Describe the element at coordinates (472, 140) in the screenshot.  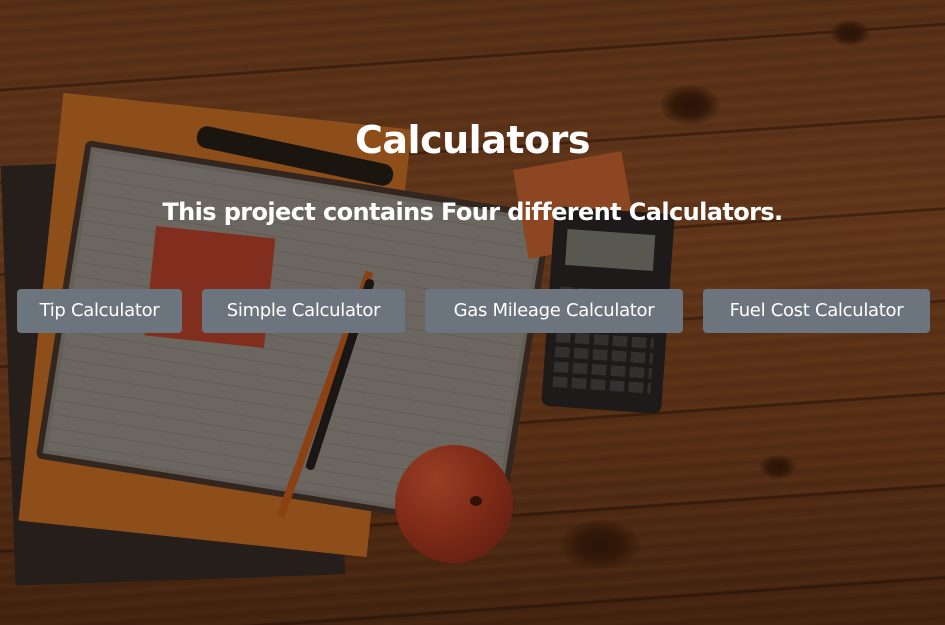
I see `page-title: Calculators` at that location.